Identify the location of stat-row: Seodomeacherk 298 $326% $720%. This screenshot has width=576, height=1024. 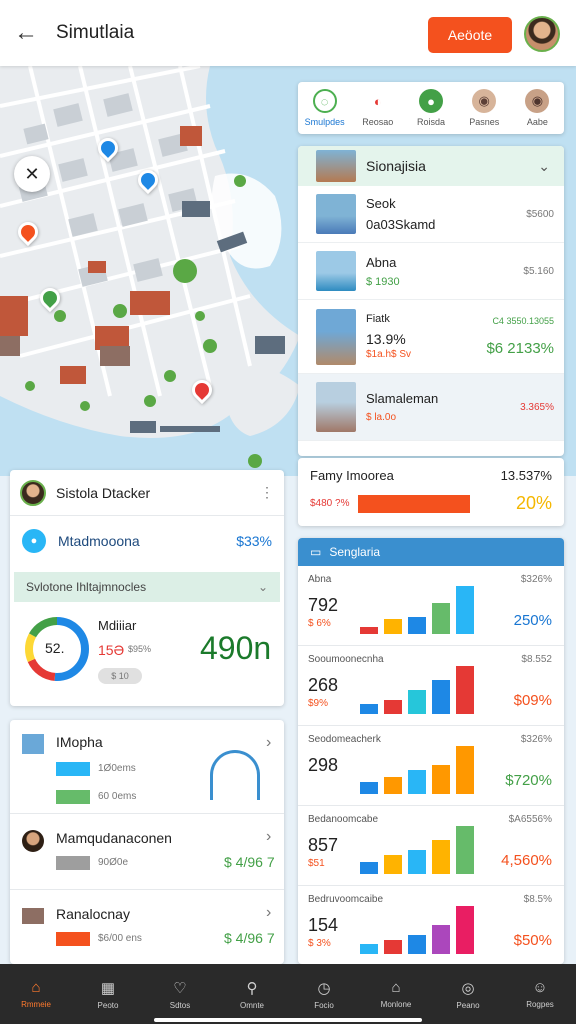
(431, 766).